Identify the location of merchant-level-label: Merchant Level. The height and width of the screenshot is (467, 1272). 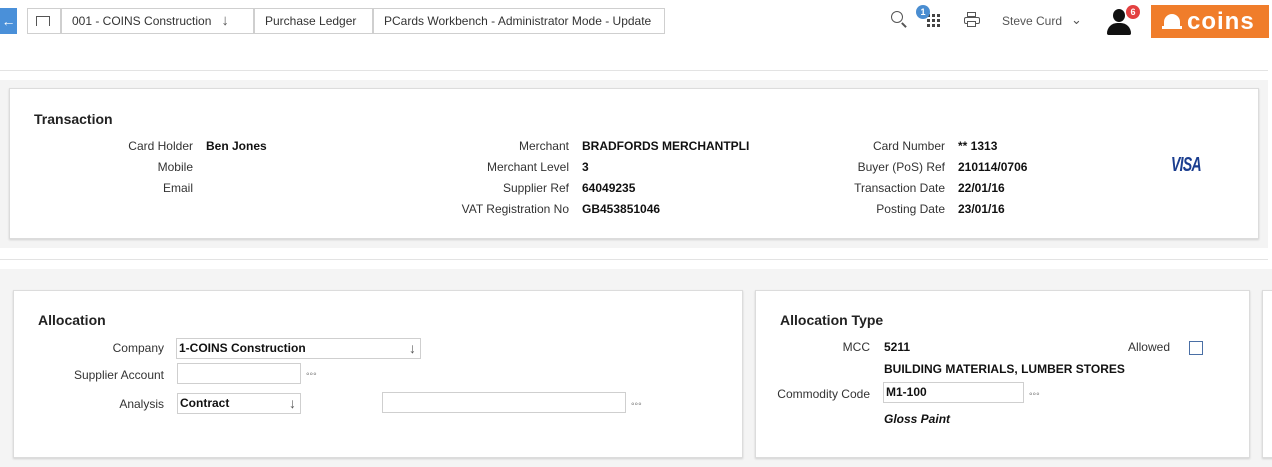
(527, 167).